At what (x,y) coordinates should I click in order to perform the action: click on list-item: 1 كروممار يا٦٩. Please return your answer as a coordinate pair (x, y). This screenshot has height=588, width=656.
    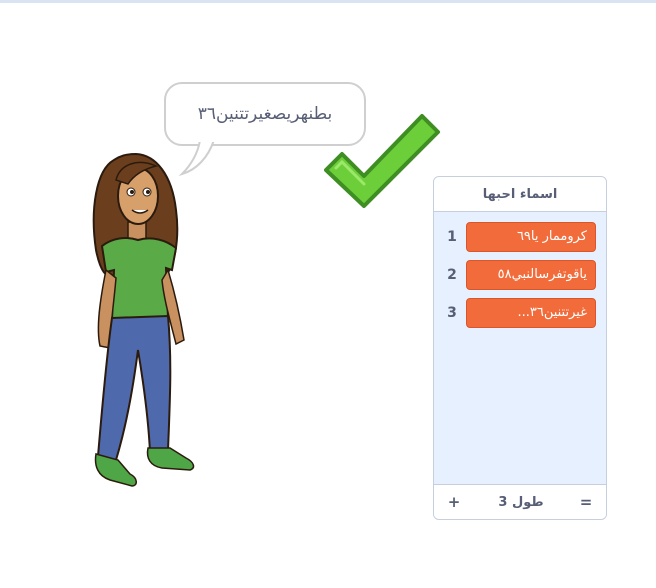
    Looking at the image, I should click on (520, 237).